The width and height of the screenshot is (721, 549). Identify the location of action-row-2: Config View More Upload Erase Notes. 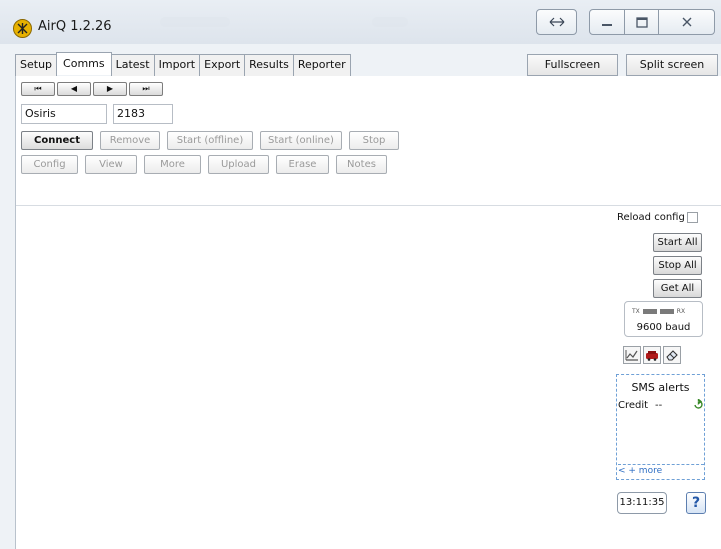
(204, 164).